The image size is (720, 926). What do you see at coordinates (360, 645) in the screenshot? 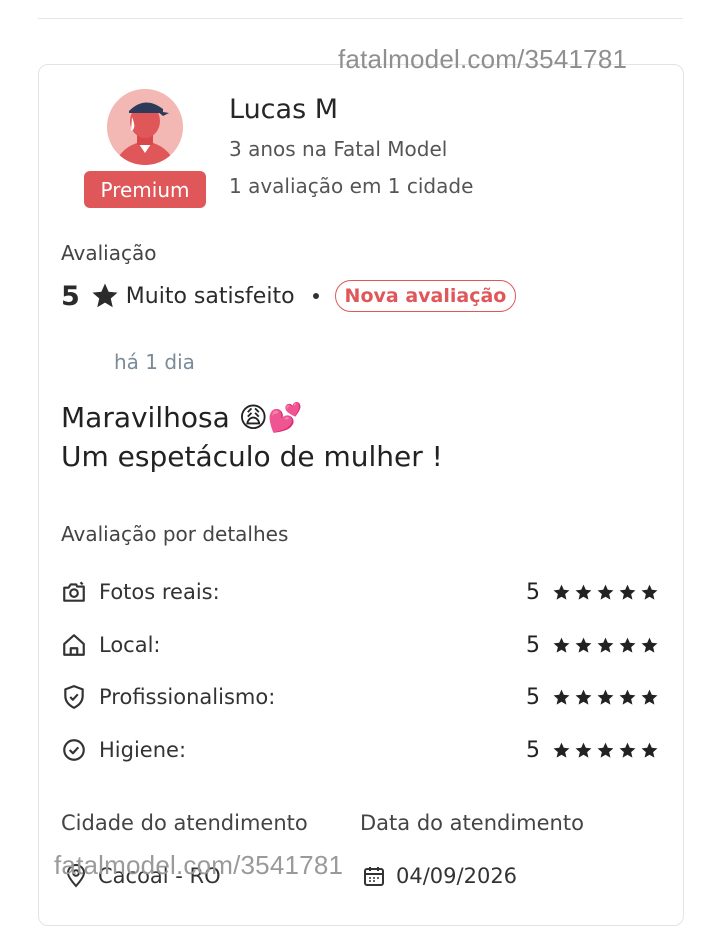
I see `detail-row-local: Local: 5` at bounding box center [360, 645].